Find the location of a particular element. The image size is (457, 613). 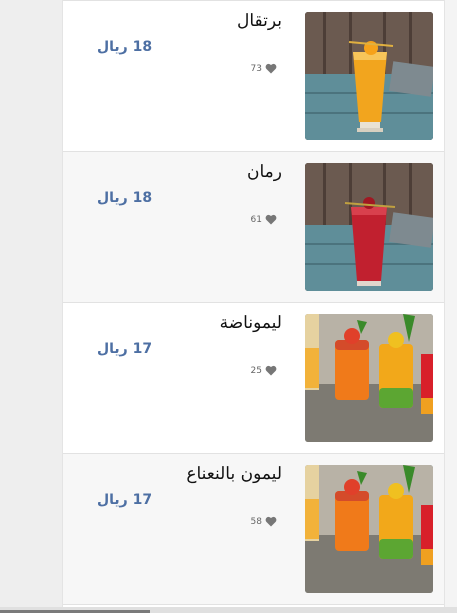

scrollbar-track is located at coordinates (451, 306).